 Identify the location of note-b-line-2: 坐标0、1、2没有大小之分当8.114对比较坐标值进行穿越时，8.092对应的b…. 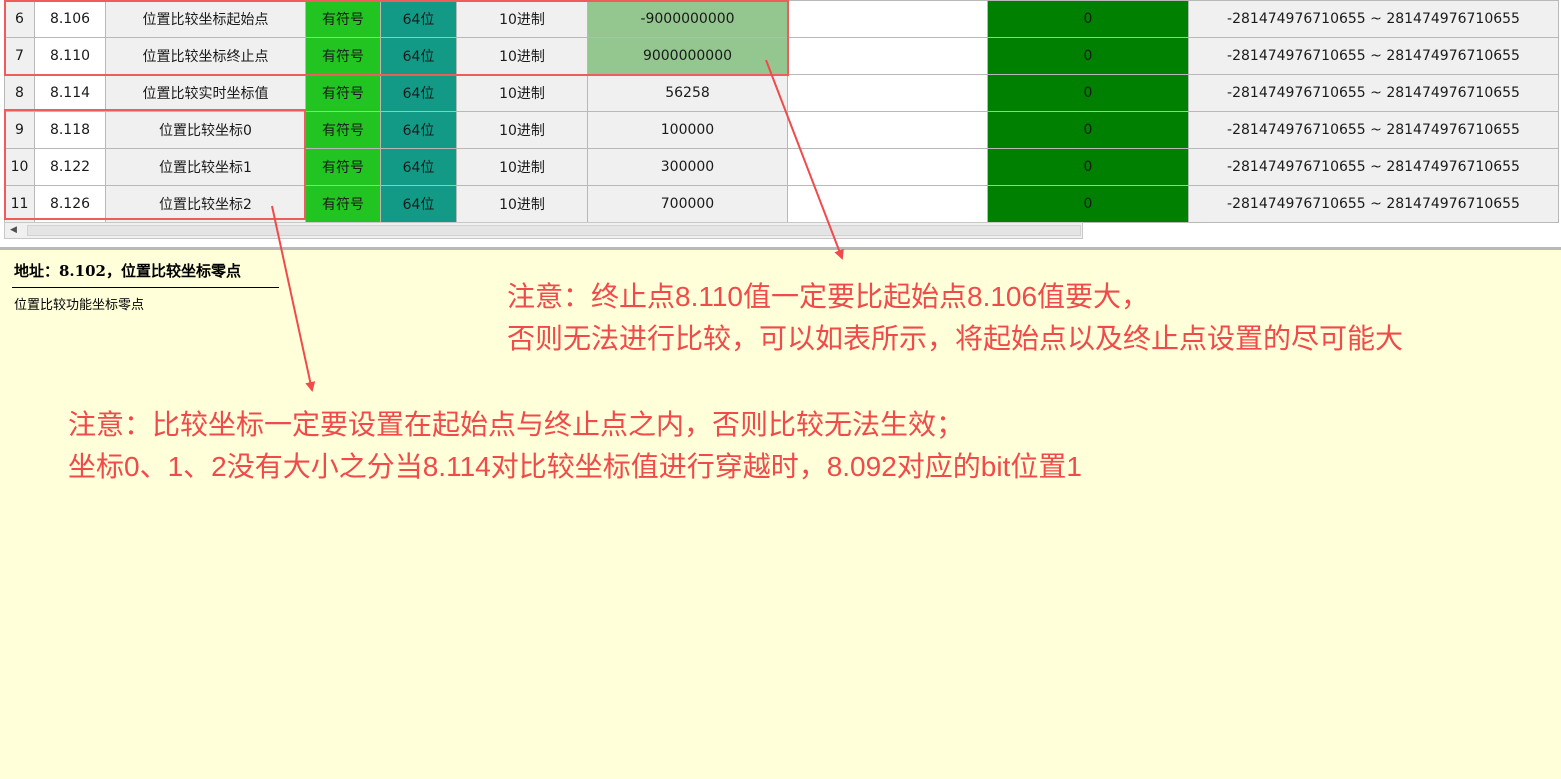
(575, 466).